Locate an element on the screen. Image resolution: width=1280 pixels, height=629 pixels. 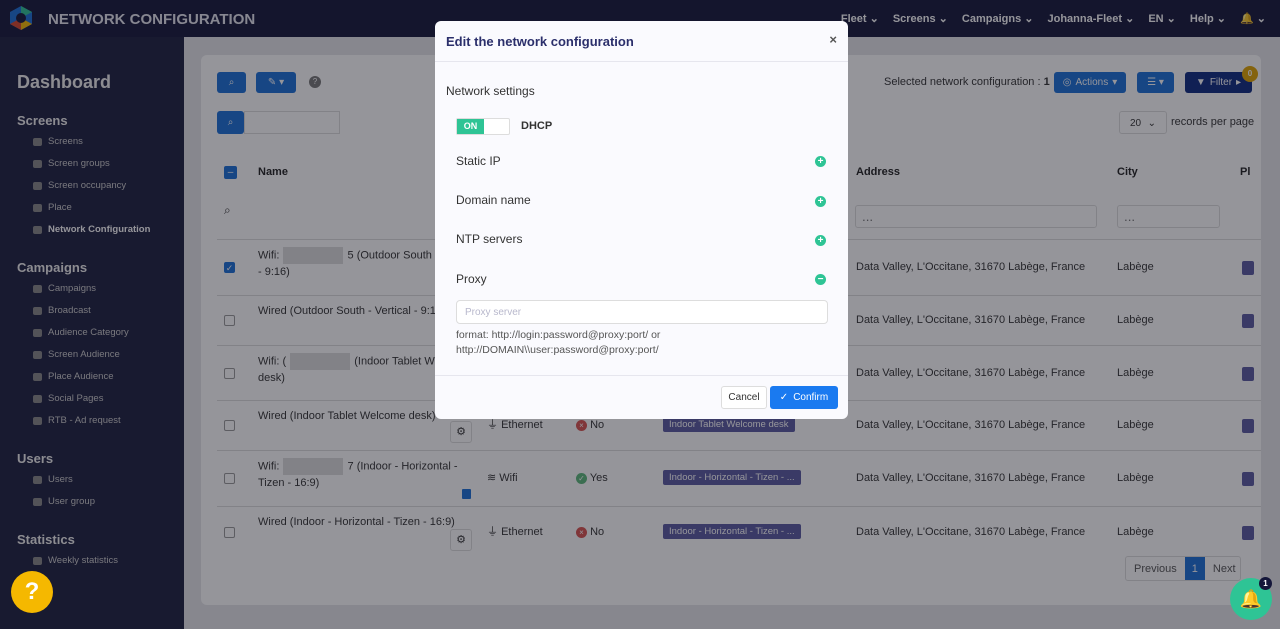
confirm-label: Confirm is located at coordinates (811, 397).